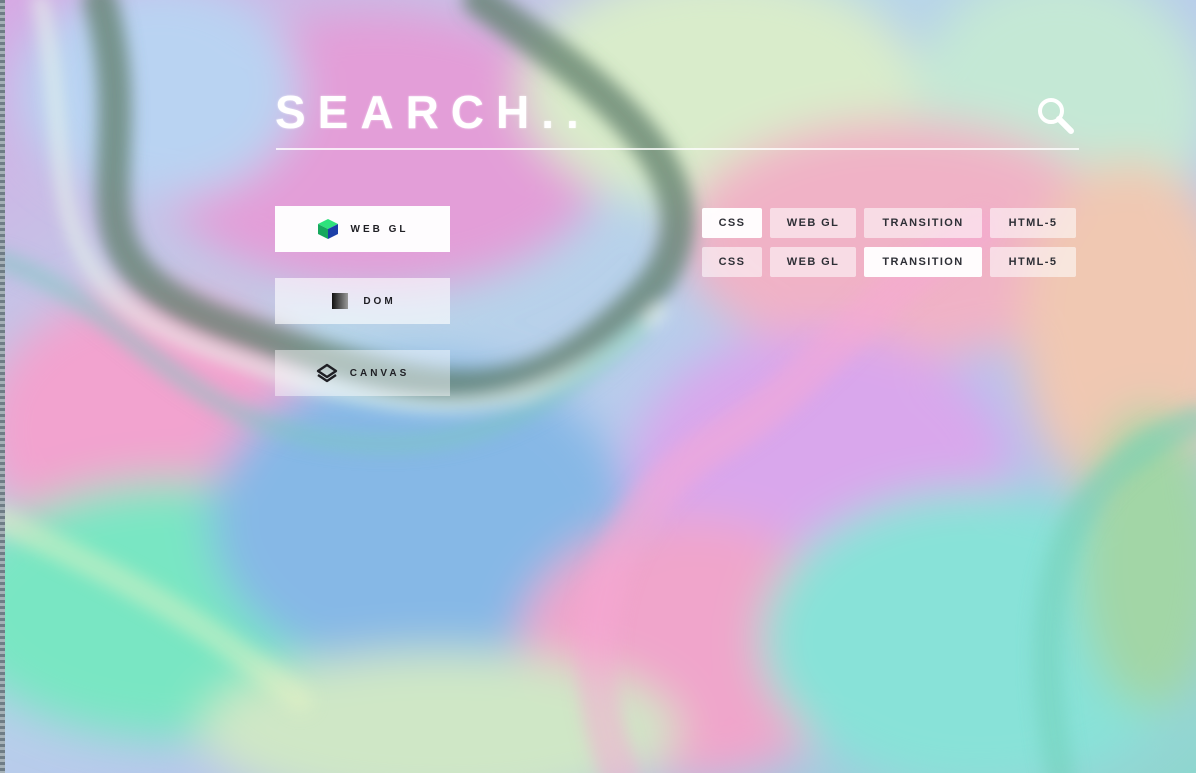 This screenshot has width=1196, height=773. I want to click on search-input: SEARCH.., so click(433, 112).